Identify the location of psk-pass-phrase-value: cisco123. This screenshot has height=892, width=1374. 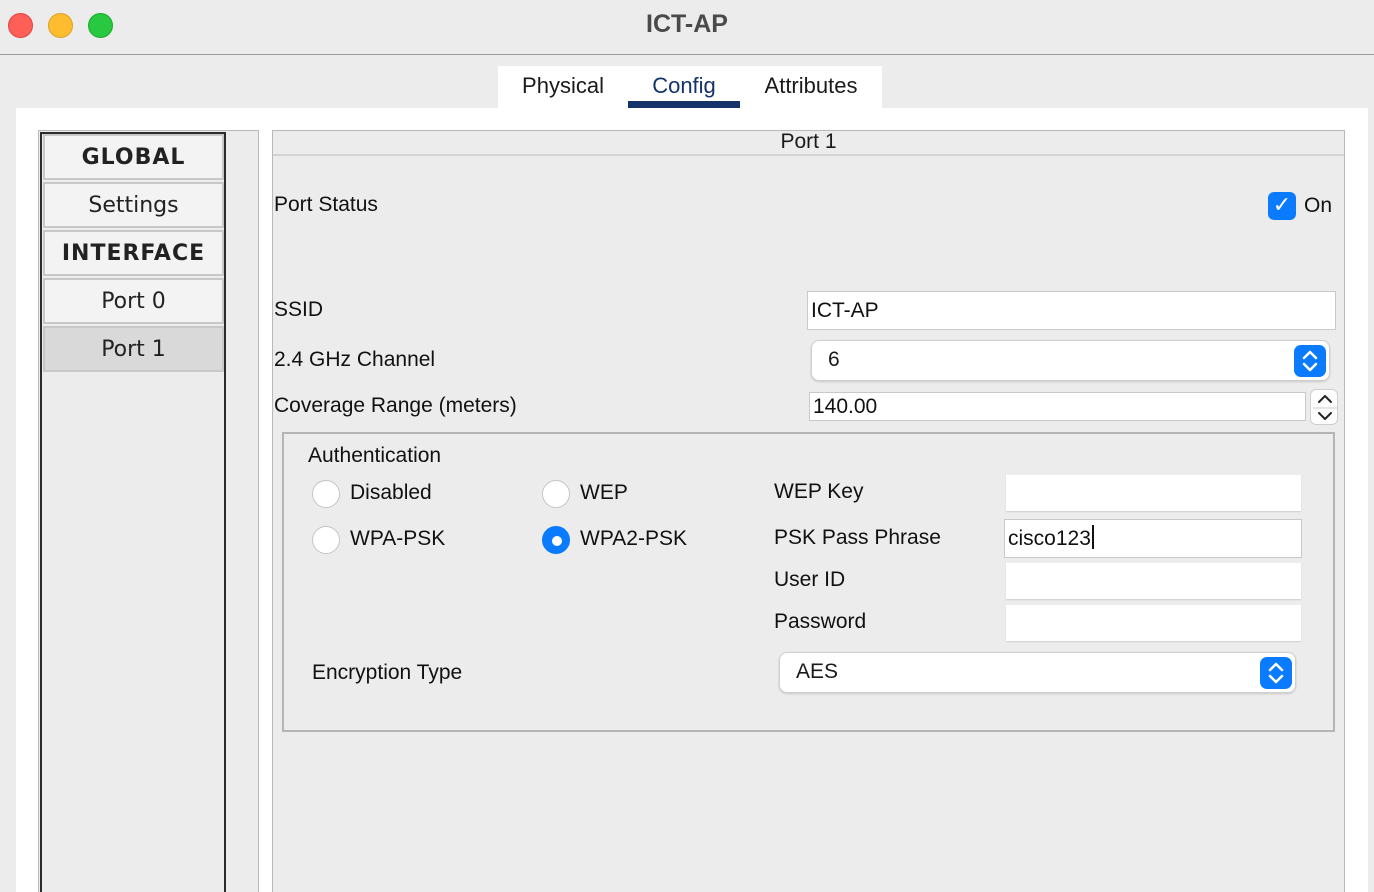
(1049, 538).